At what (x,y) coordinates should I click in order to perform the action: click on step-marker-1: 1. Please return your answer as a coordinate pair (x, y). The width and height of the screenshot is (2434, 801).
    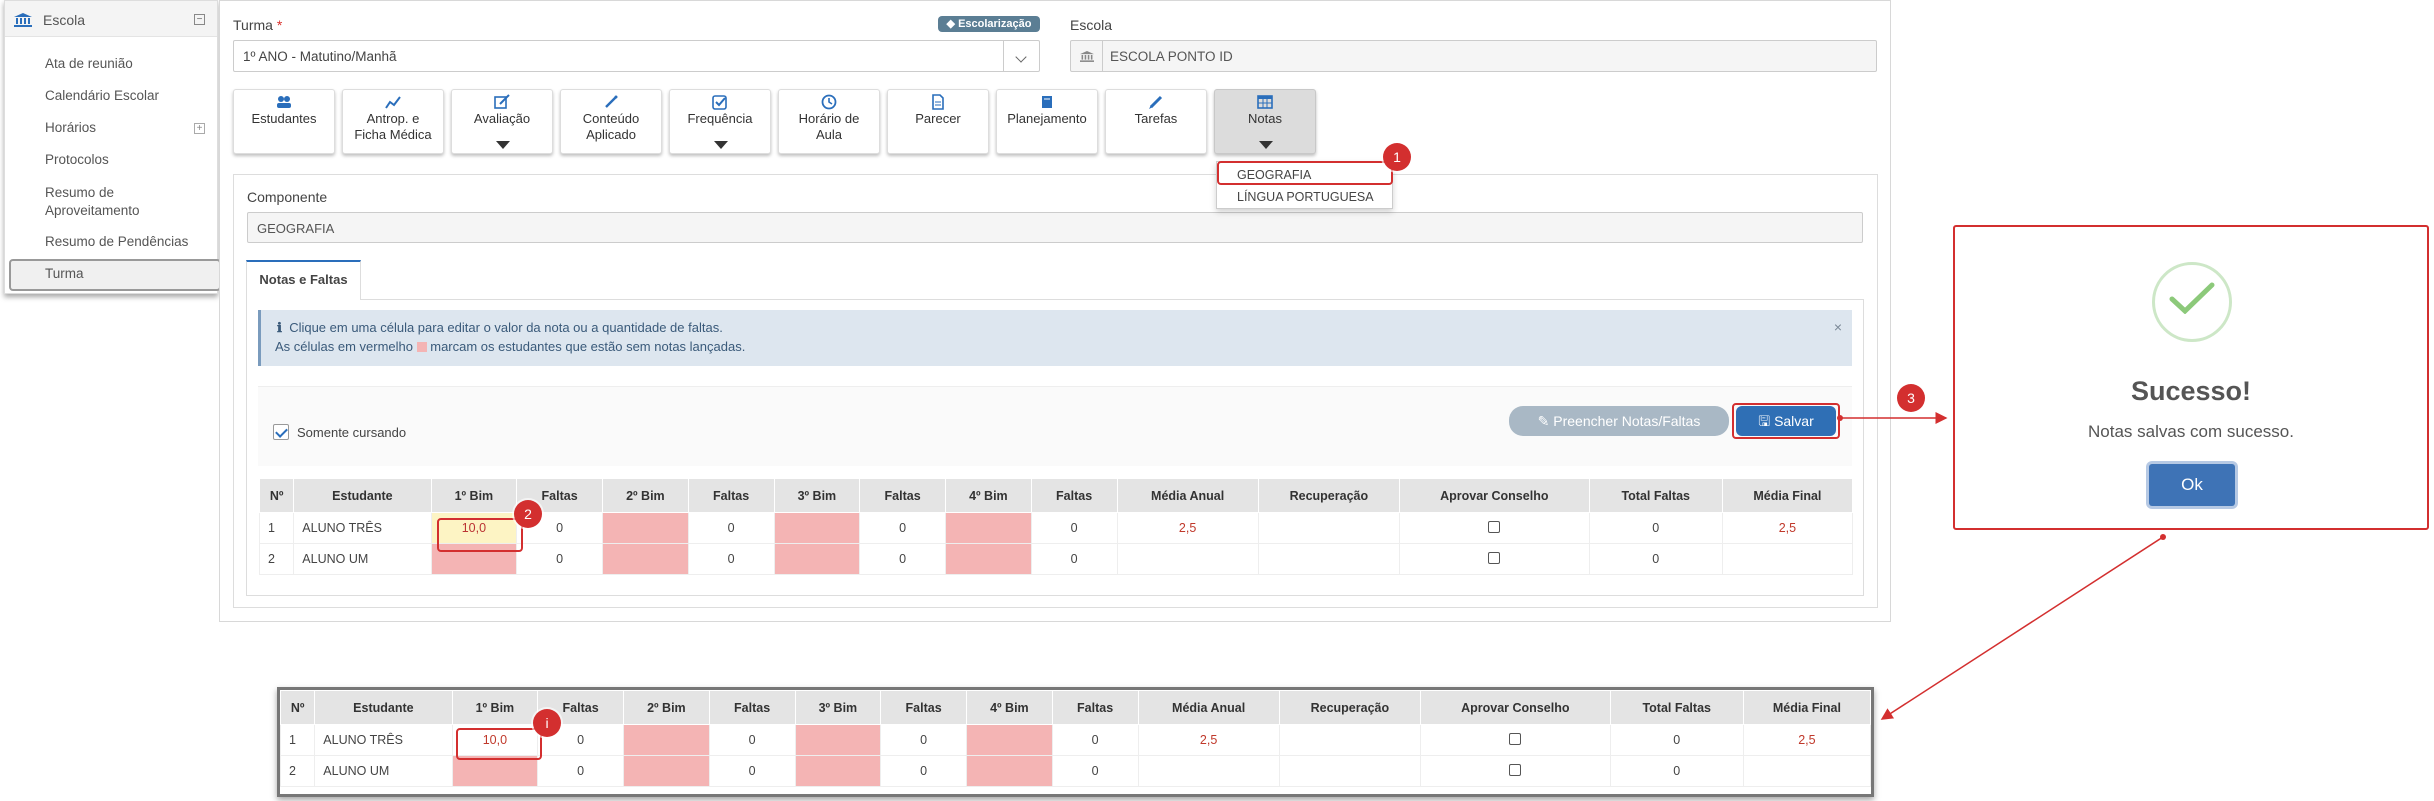
    Looking at the image, I should click on (1397, 157).